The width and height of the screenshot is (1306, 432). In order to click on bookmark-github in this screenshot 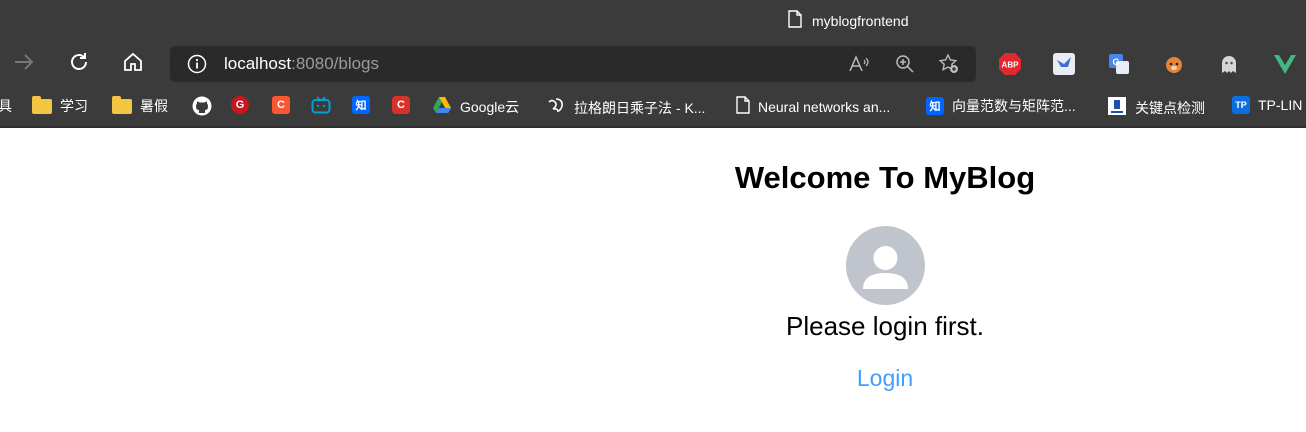, I will do `click(202, 107)`.